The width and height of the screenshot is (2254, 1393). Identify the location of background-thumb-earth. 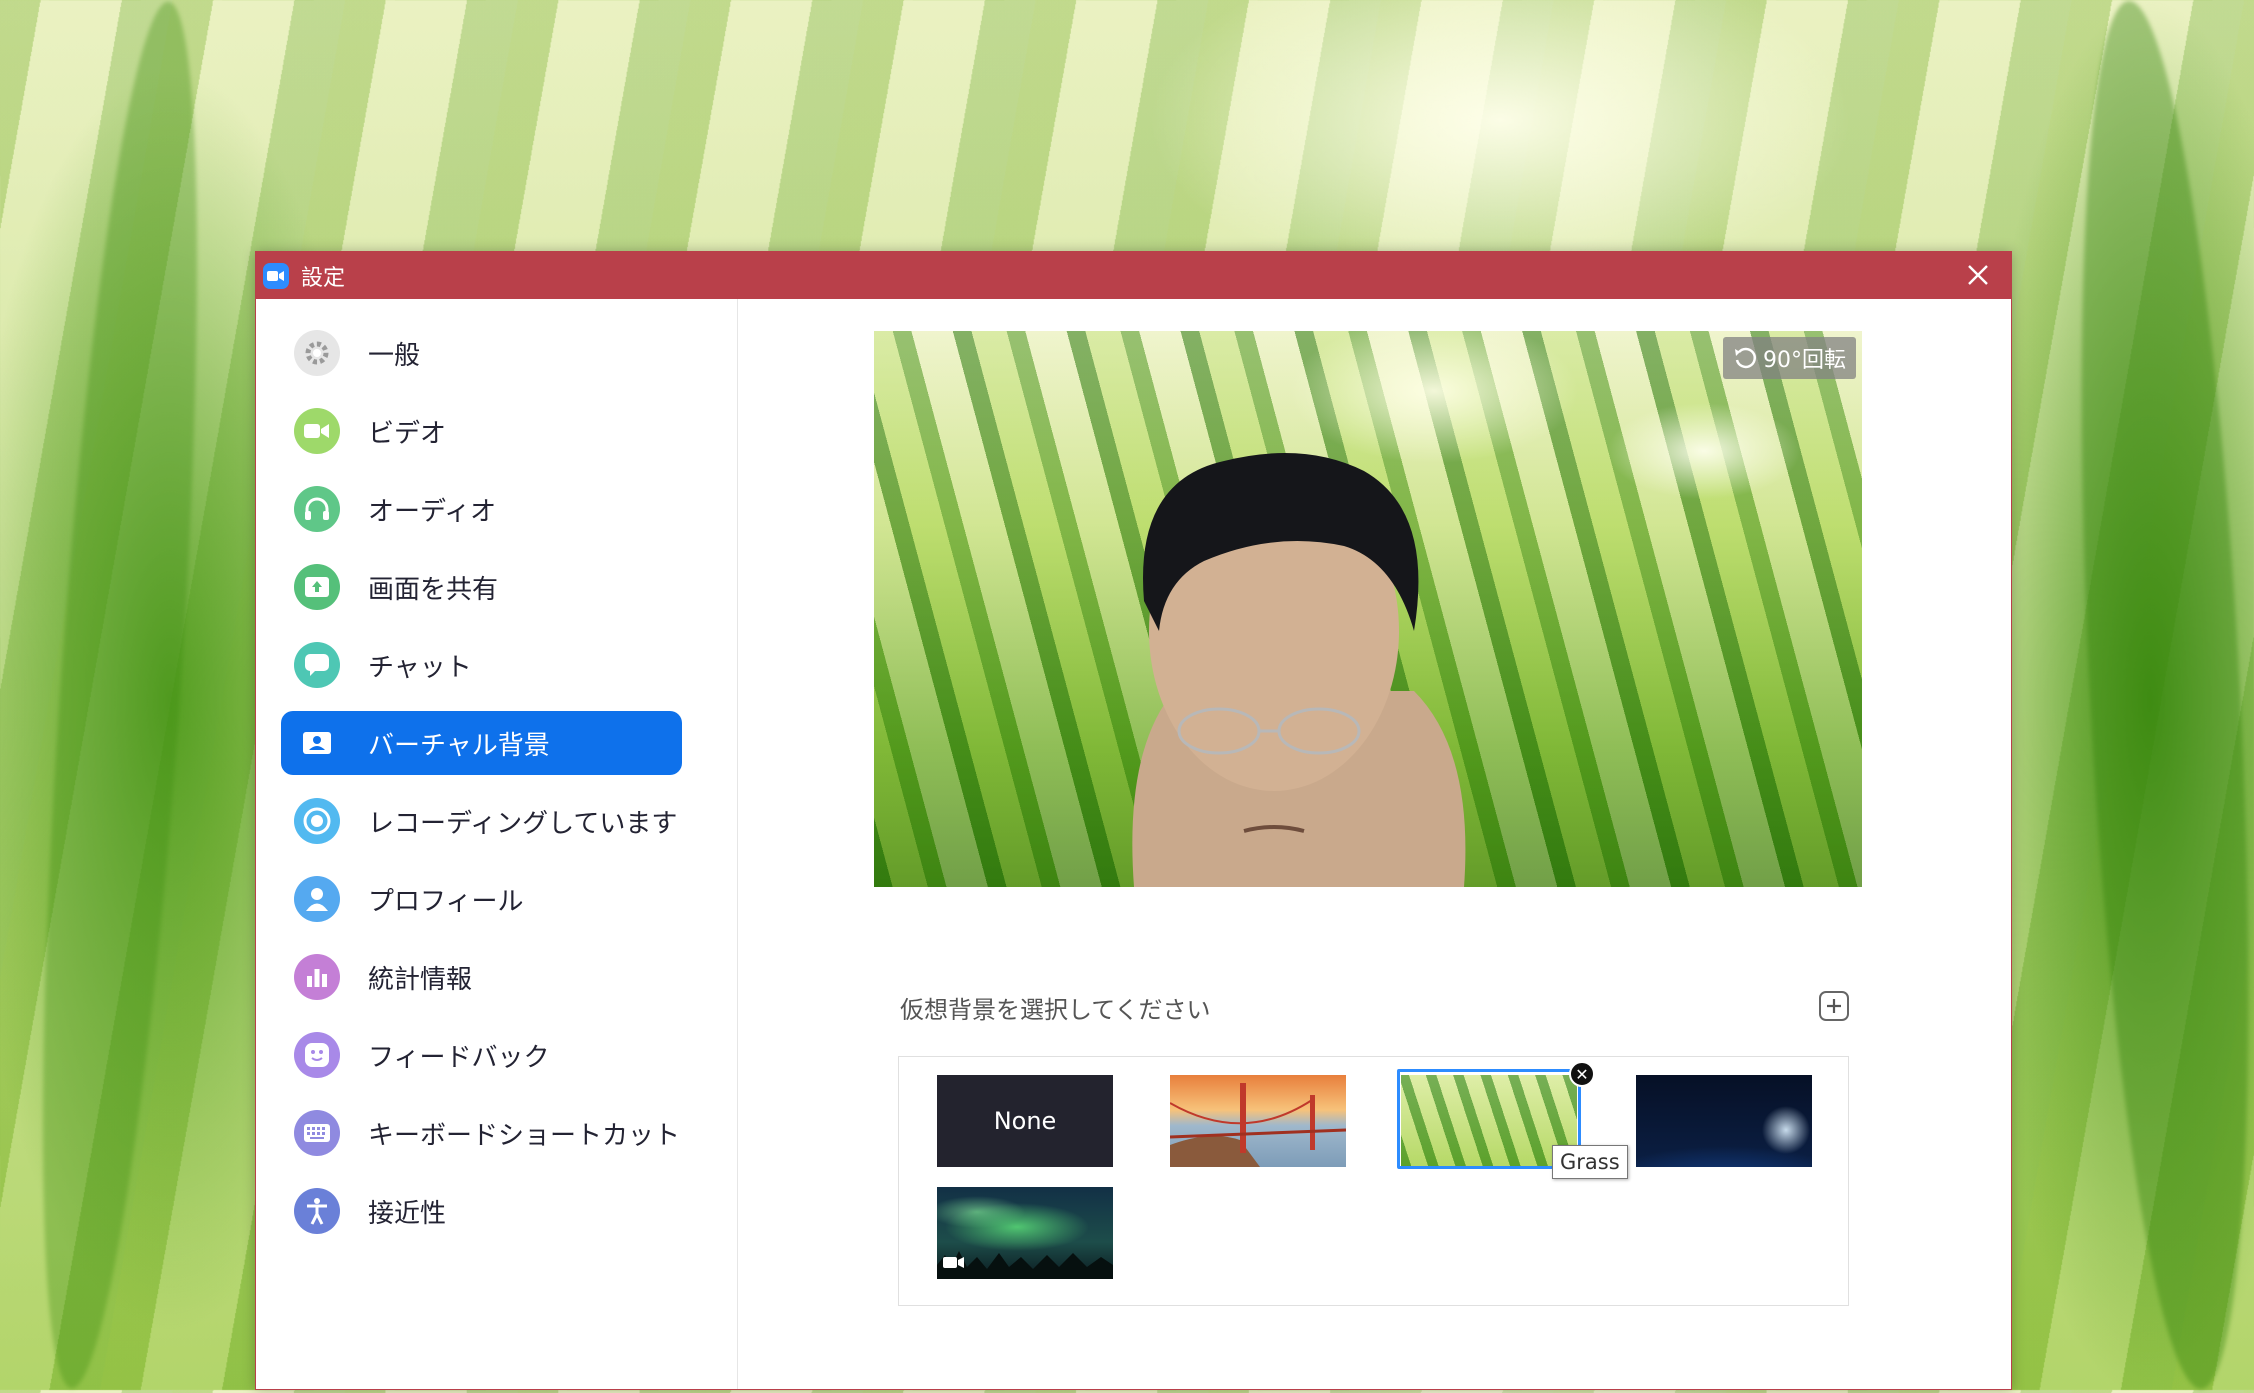
(1724, 1121).